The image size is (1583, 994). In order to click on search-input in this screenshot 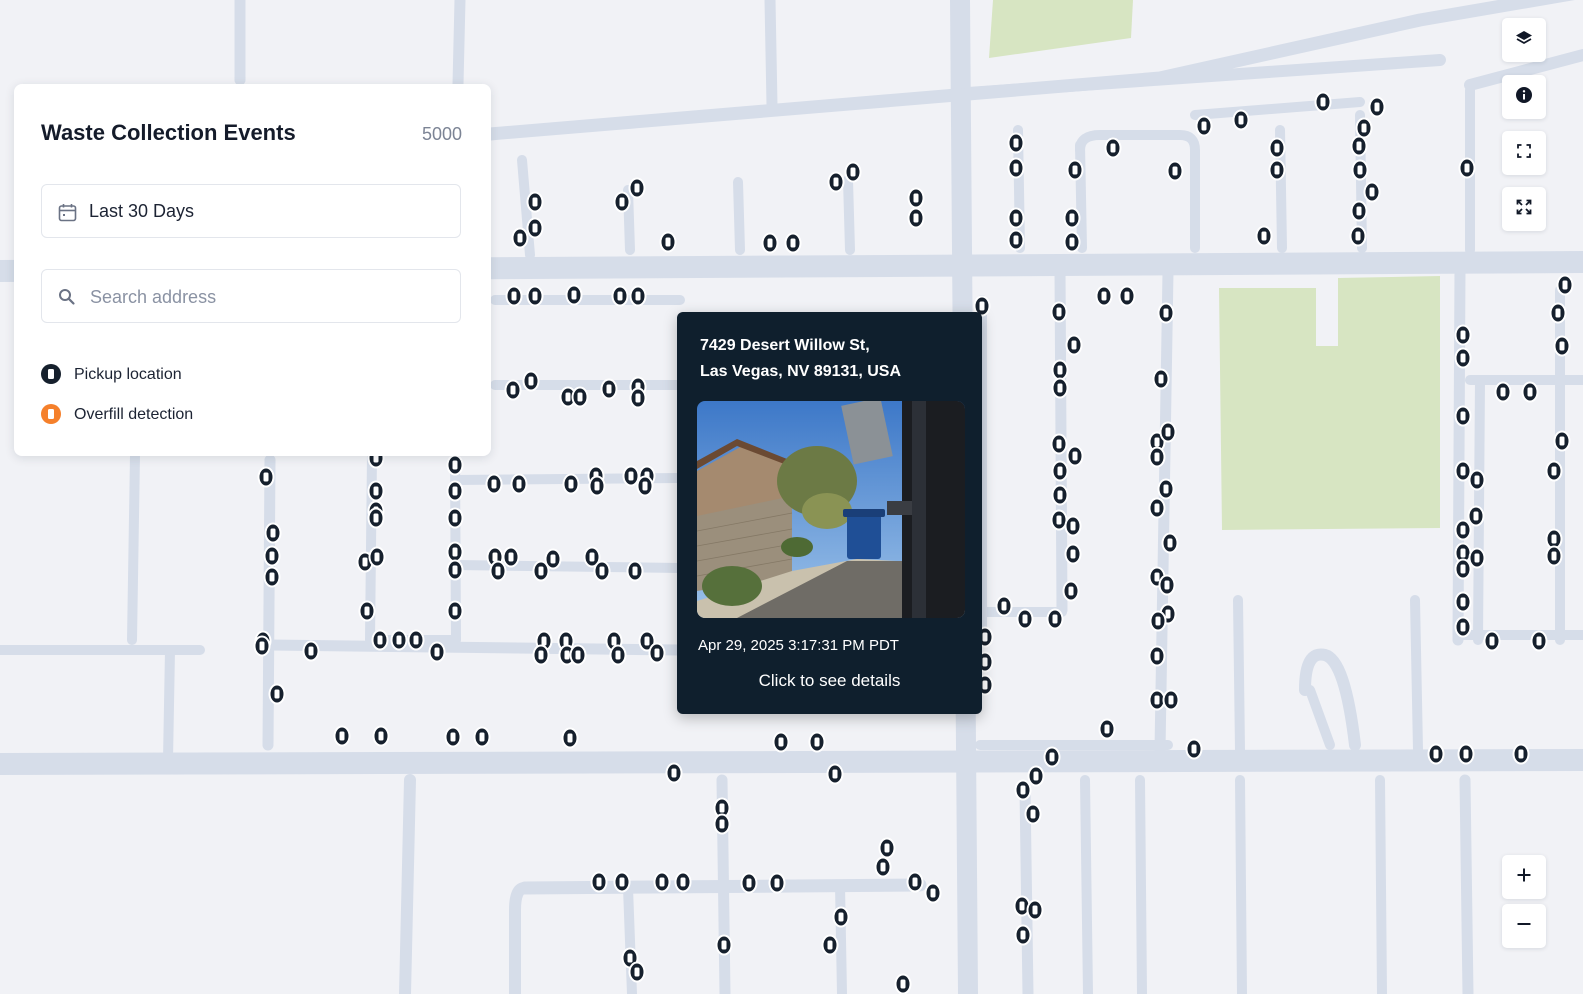, I will do `click(270, 297)`.